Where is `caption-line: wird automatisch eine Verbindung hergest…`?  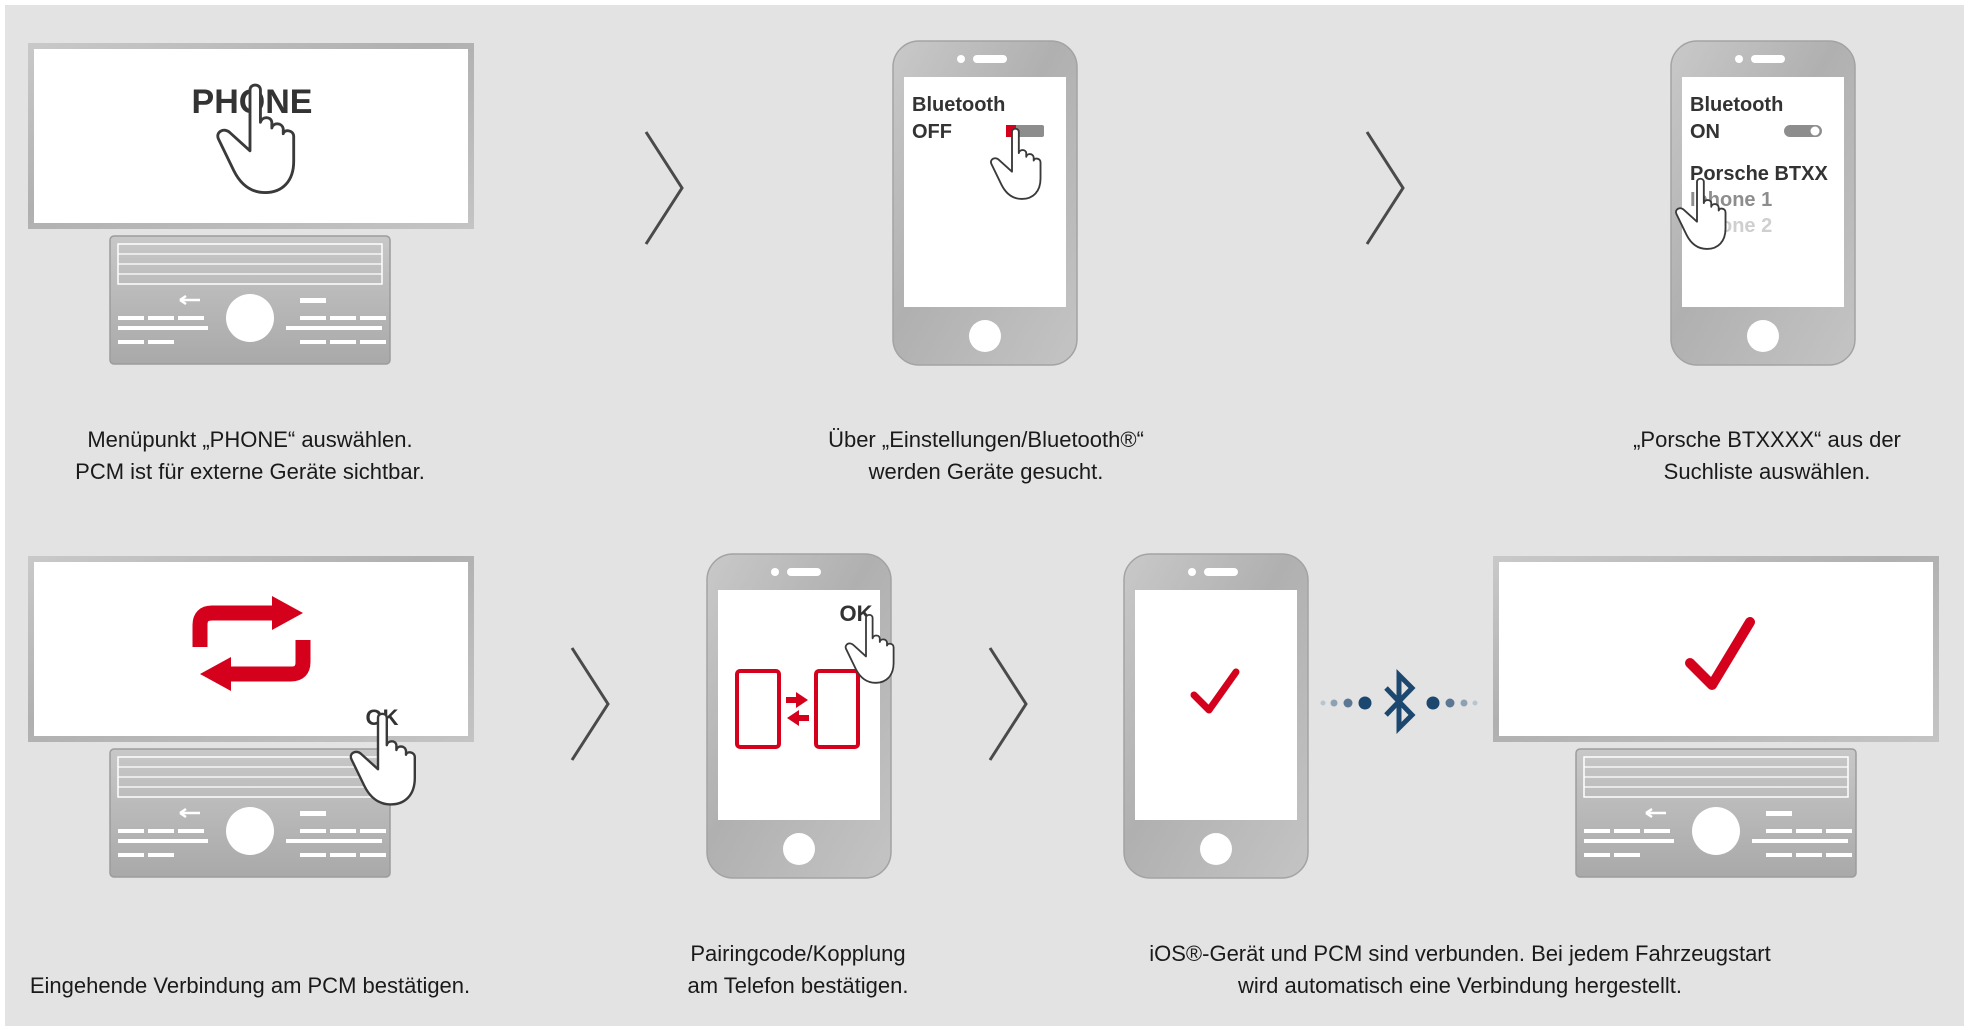
caption-line: wird automatisch eine Verbindung hergest… is located at coordinates (1460, 985).